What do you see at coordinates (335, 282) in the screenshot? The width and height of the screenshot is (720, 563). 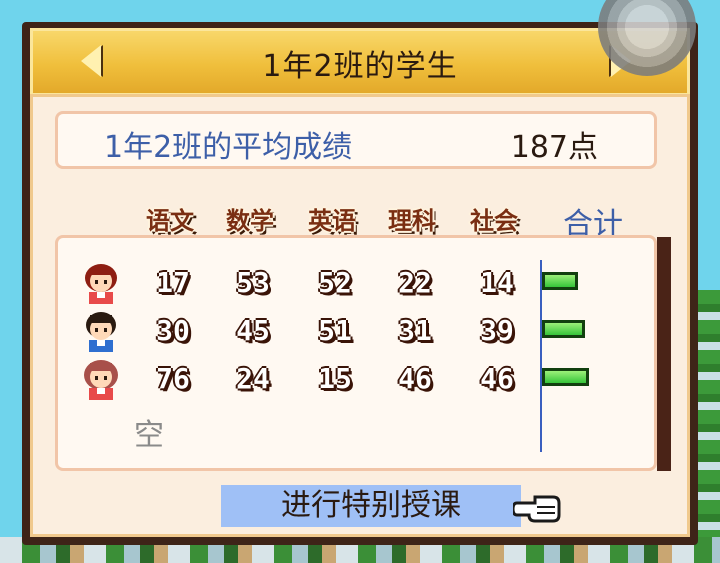 I see `score-english: 52` at bounding box center [335, 282].